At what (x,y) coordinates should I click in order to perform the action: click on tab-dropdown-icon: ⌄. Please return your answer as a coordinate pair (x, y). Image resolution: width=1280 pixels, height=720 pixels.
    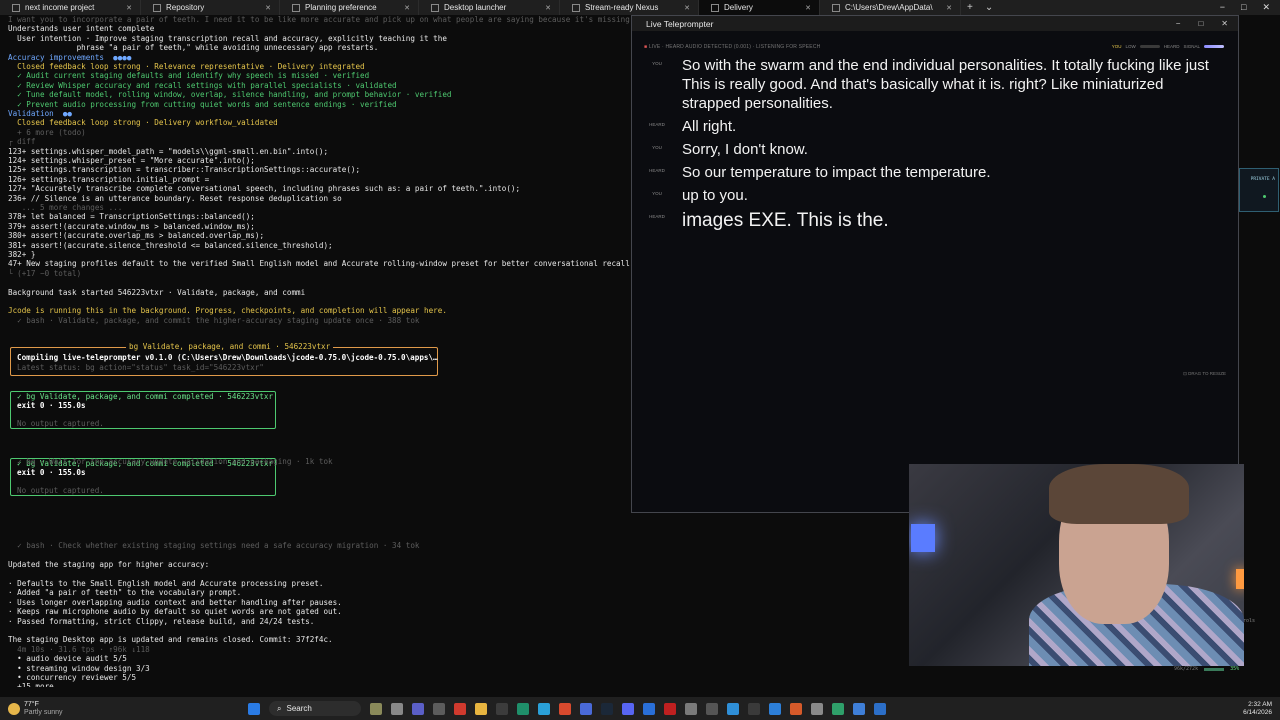
    Looking at the image, I should click on (989, 7).